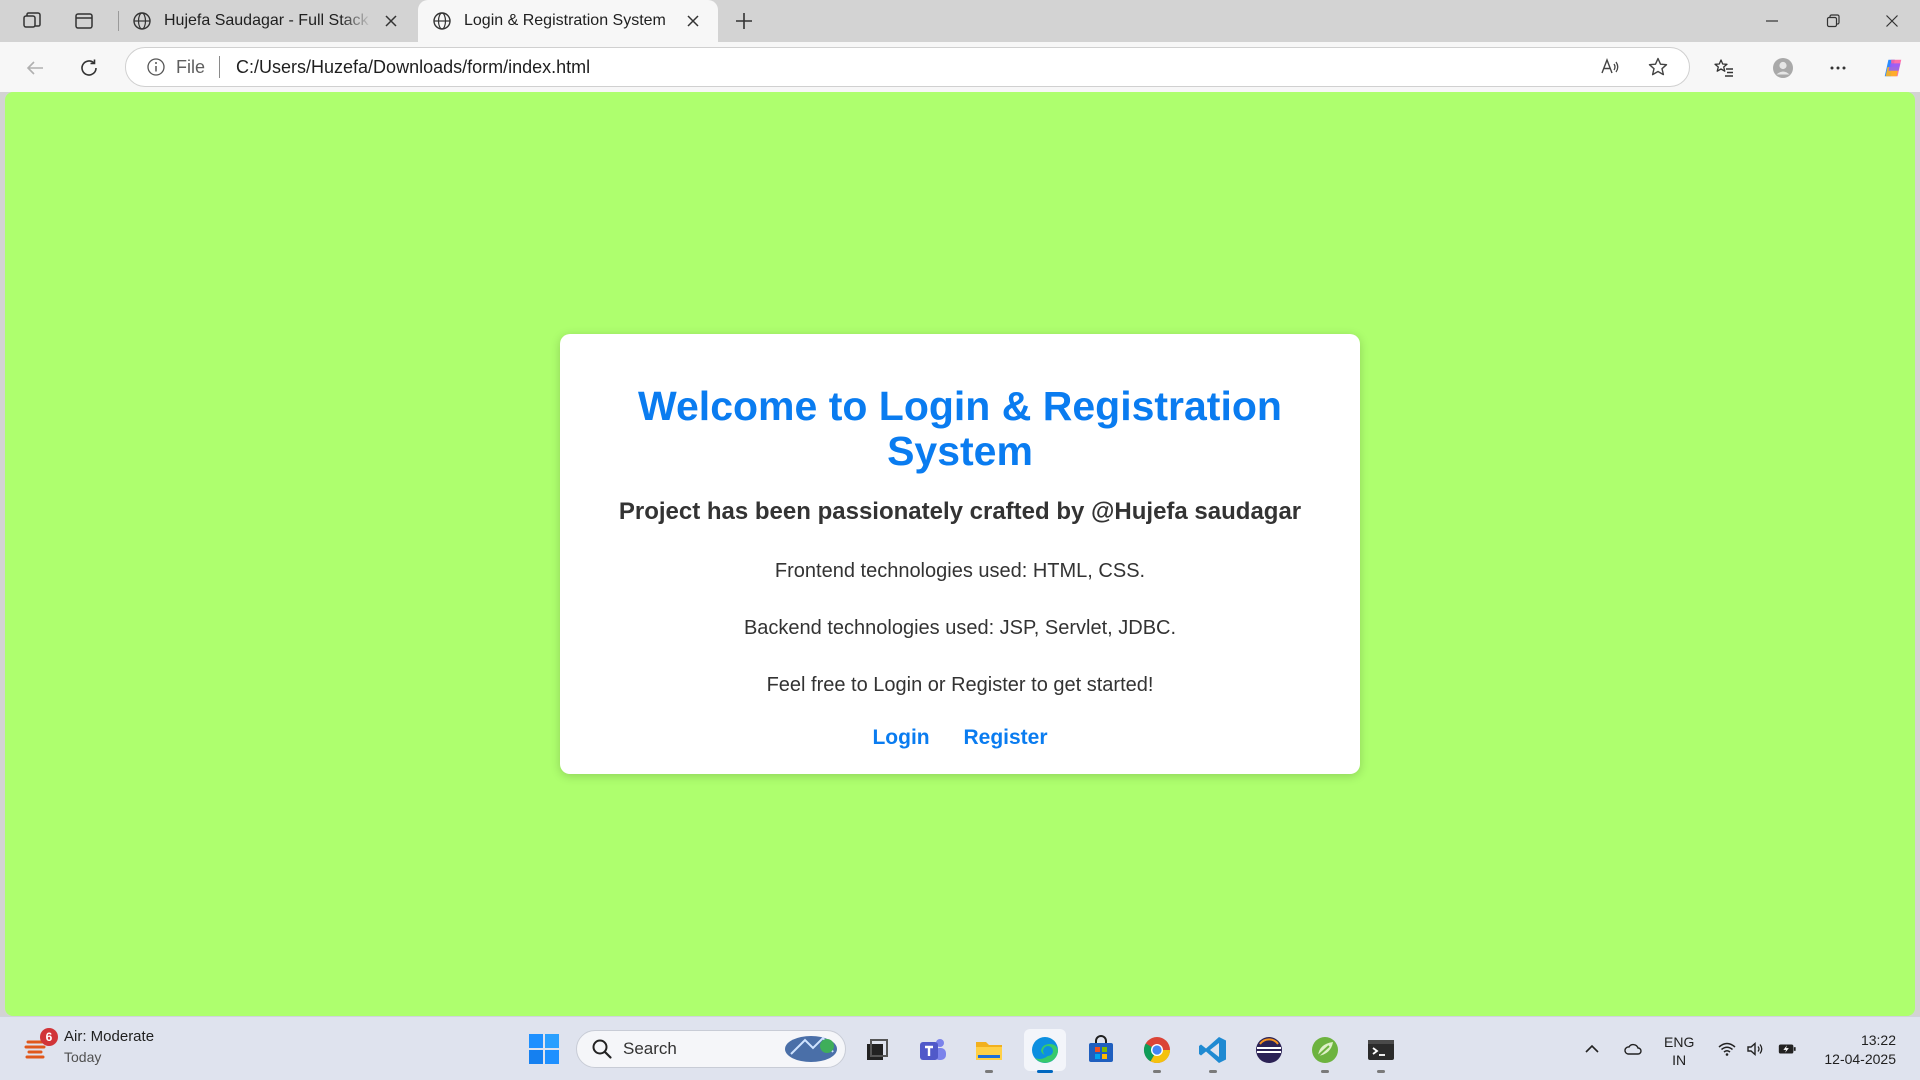 Image resolution: width=1920 pixels, height=1080 pixels. What do you see at coordinates (220, 67) in the screenshot?
I see `address-divider` at bounding box center [220, 67].